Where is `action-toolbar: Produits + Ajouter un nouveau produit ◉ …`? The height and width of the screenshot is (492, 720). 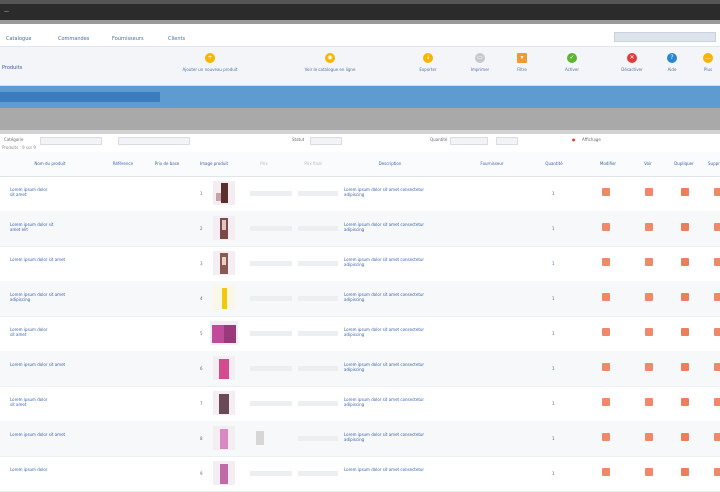
action-toolbar: Produits + Ajouter un nouveau produit ◉ … is located at coordinates (360, 66).